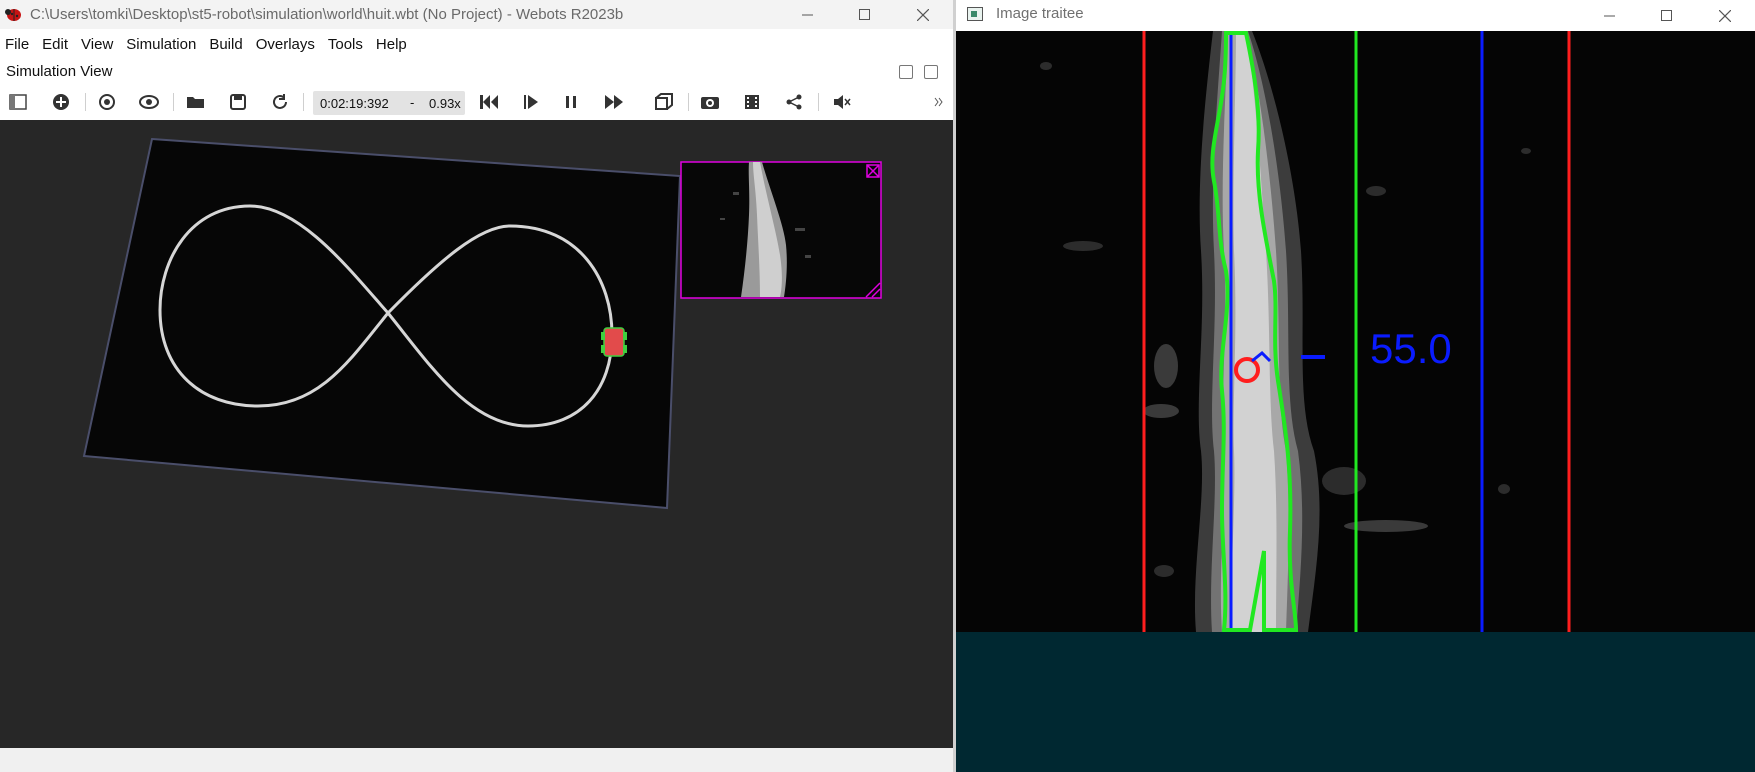 The image size is (1755, 772). I want to click on reset-viewpoint-icon, so click(107, 102).